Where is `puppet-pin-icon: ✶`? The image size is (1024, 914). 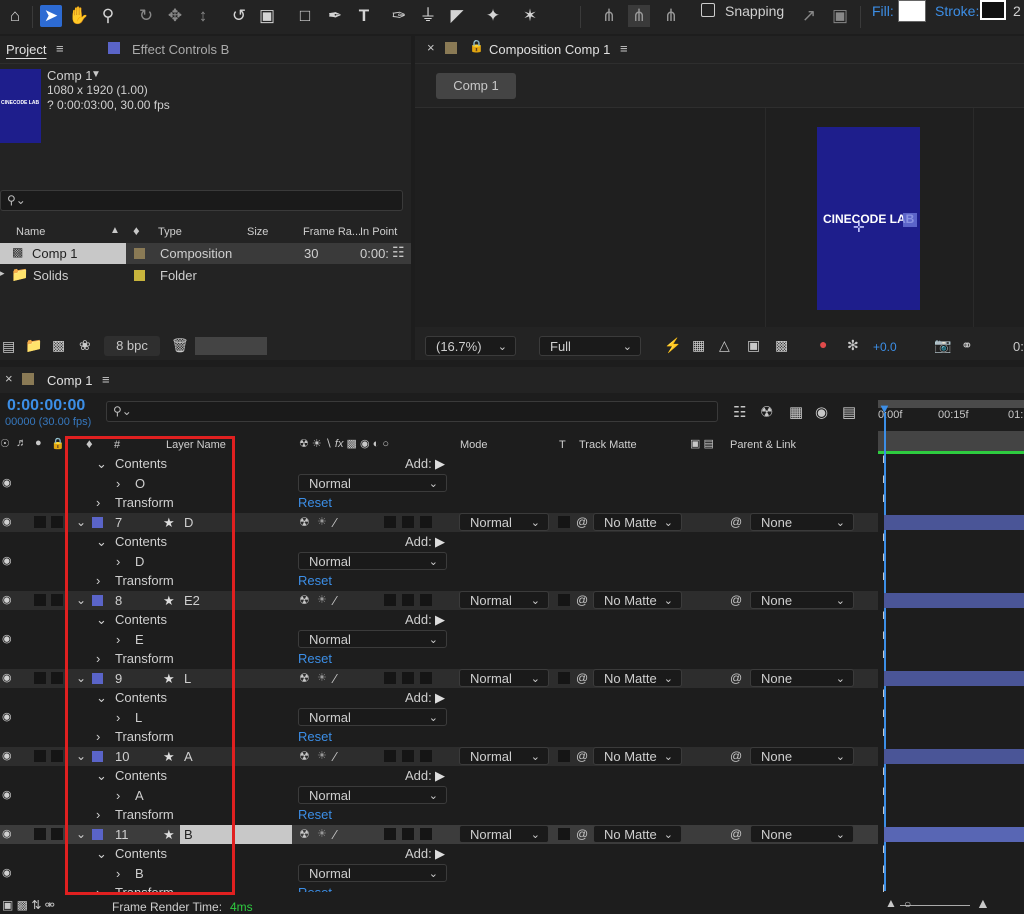 puppet-pin-icon: ✶ is located at coordinates (530, 16).